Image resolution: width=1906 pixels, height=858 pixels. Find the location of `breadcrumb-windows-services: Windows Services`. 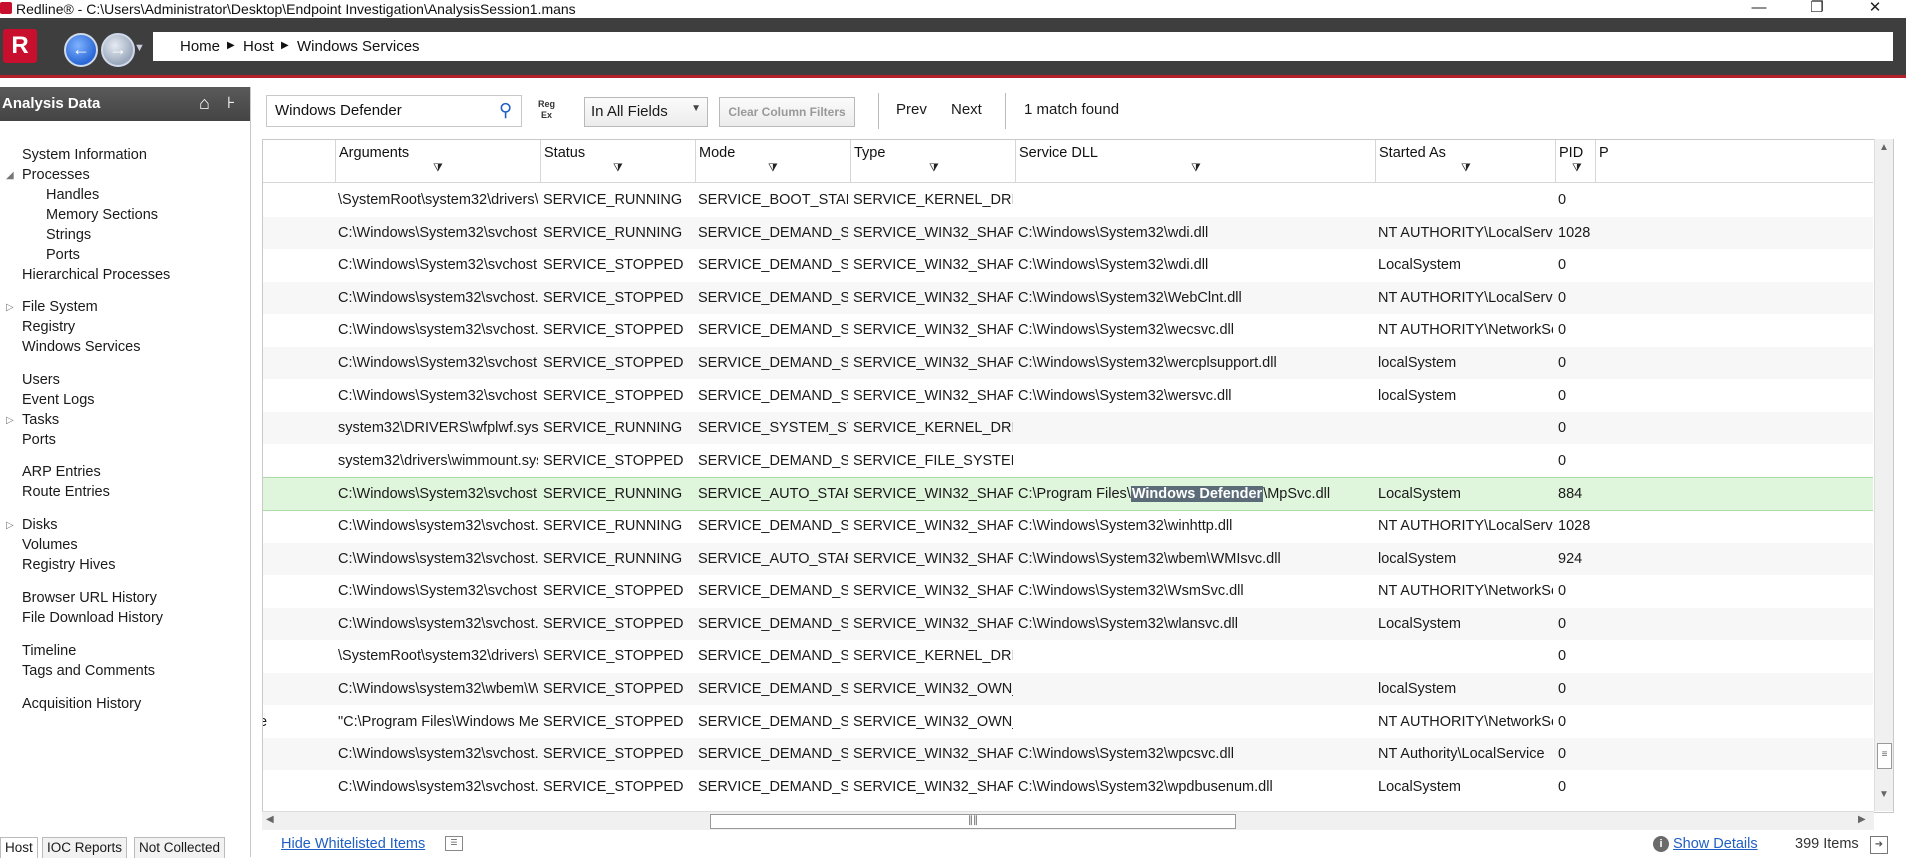

breadcrumb-windows-services: Windows Services is located at coordinates (358, 46).